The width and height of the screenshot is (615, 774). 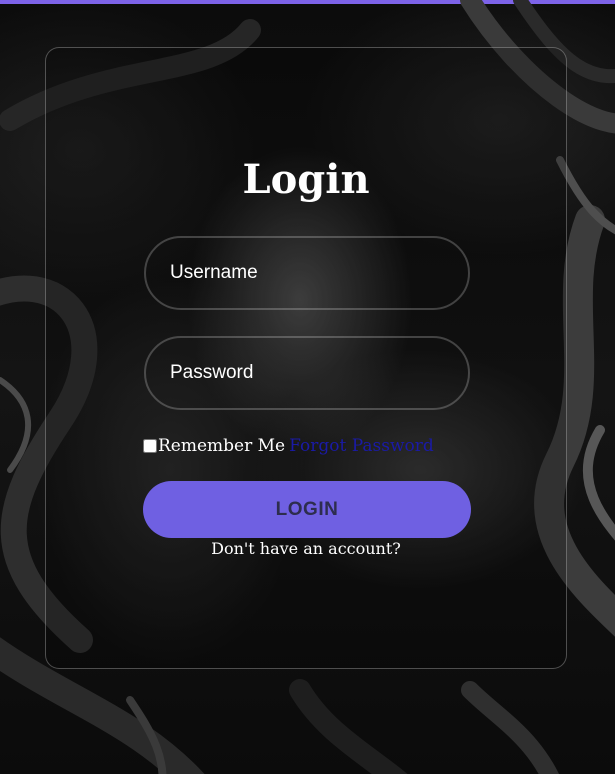 I want to click on login-title: Login, so click(x=306, y=179).